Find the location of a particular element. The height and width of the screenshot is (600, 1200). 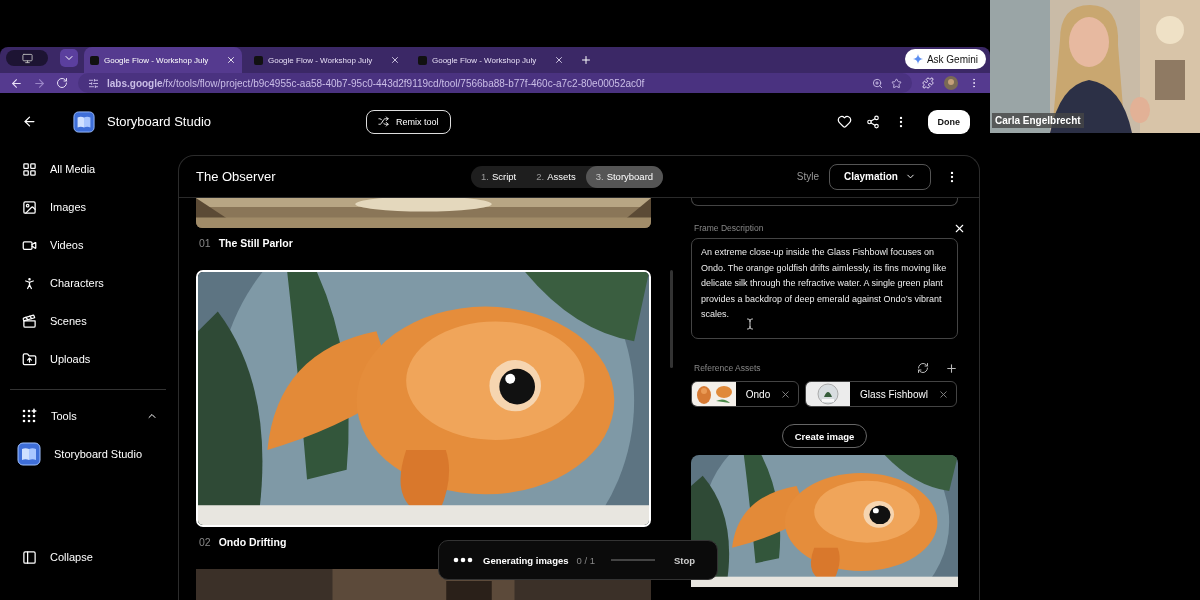

asset-chip: Ondo is located at coordinates (745, 394).